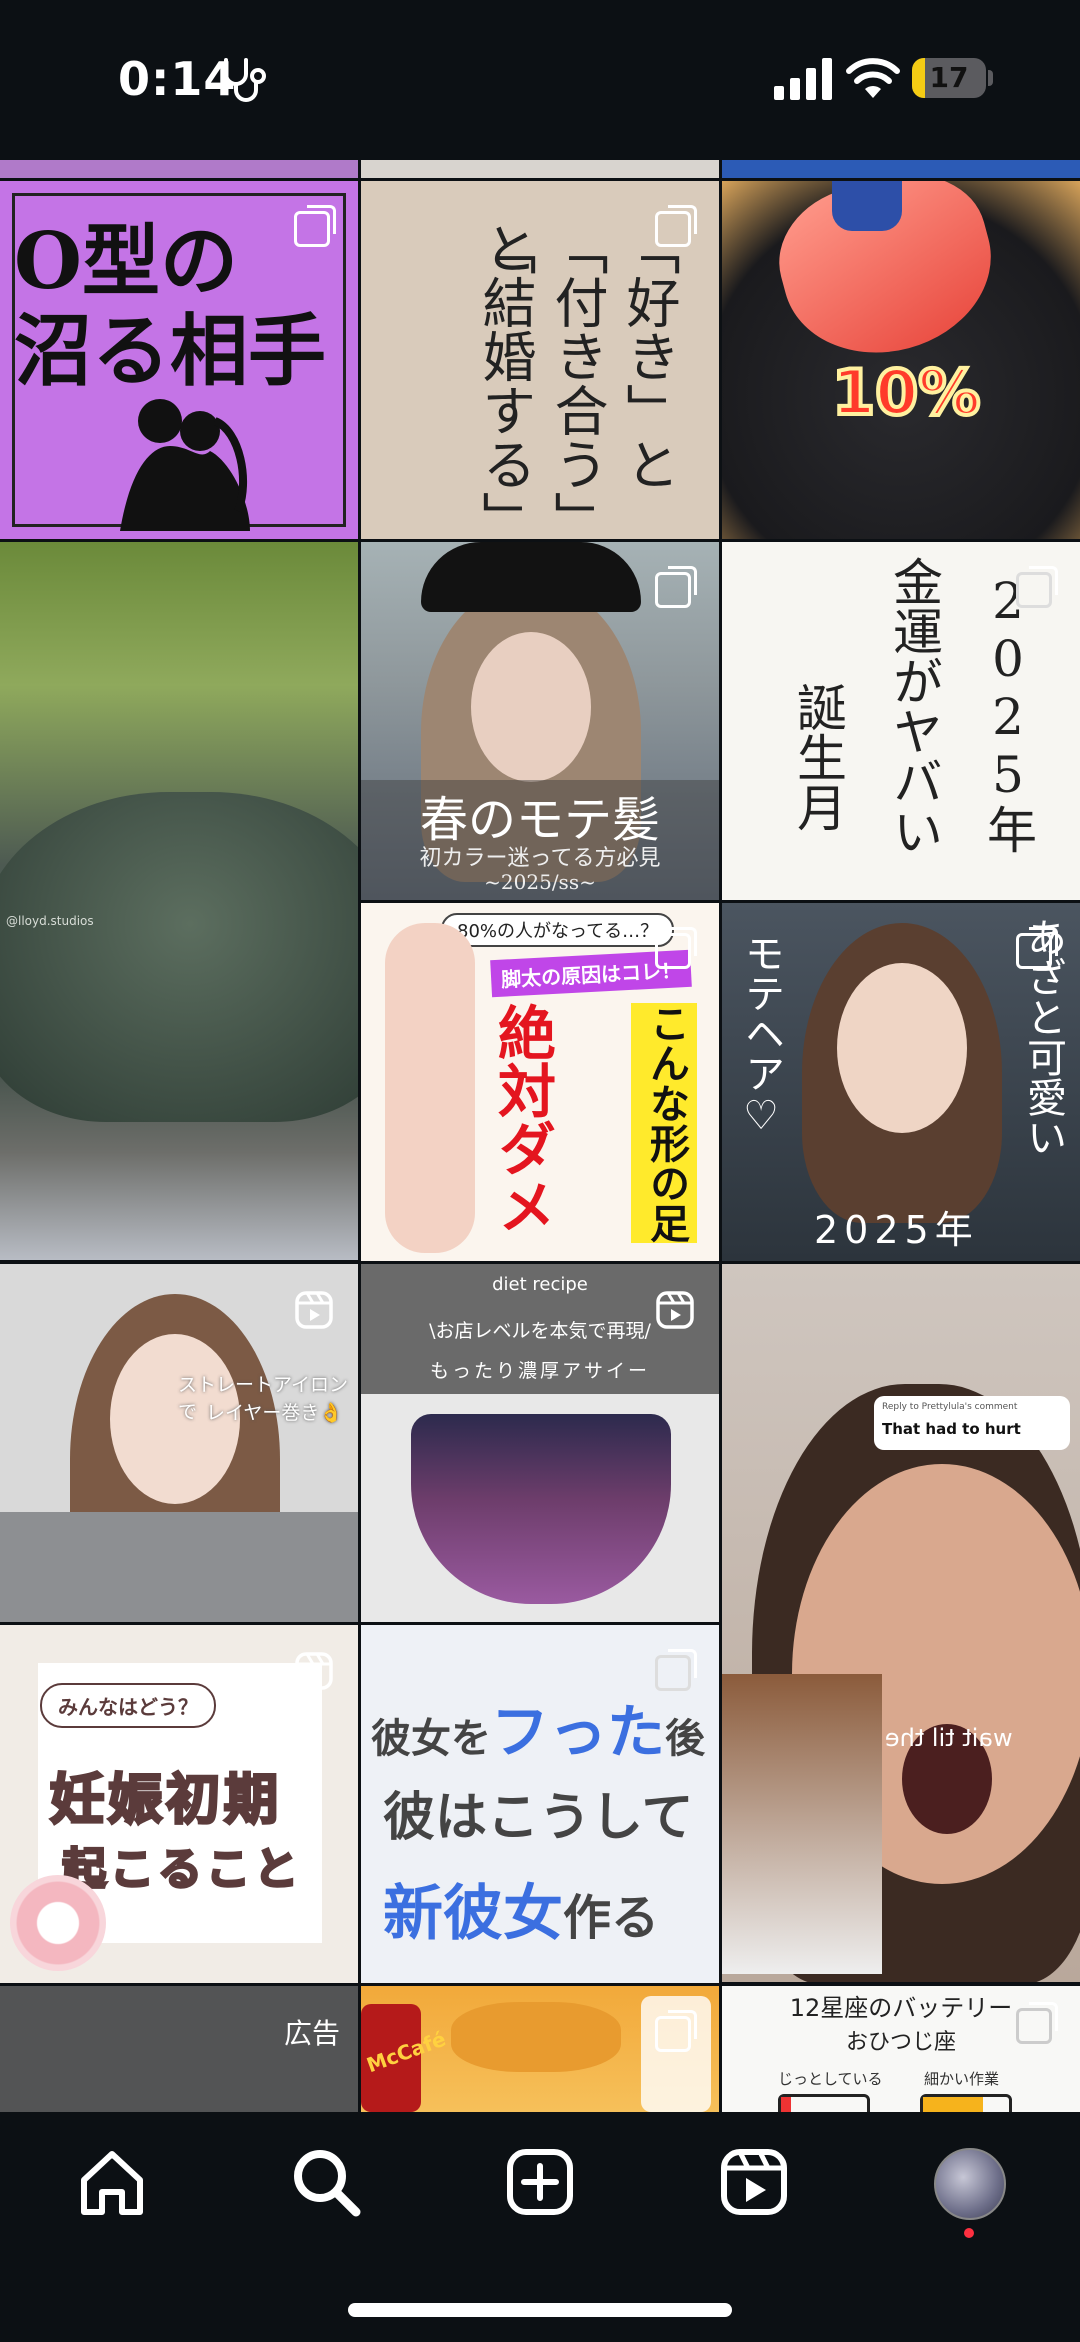 The height and width of the screenshot is (2342, 1080). I want to click on home-icon, so click(112, 2182).